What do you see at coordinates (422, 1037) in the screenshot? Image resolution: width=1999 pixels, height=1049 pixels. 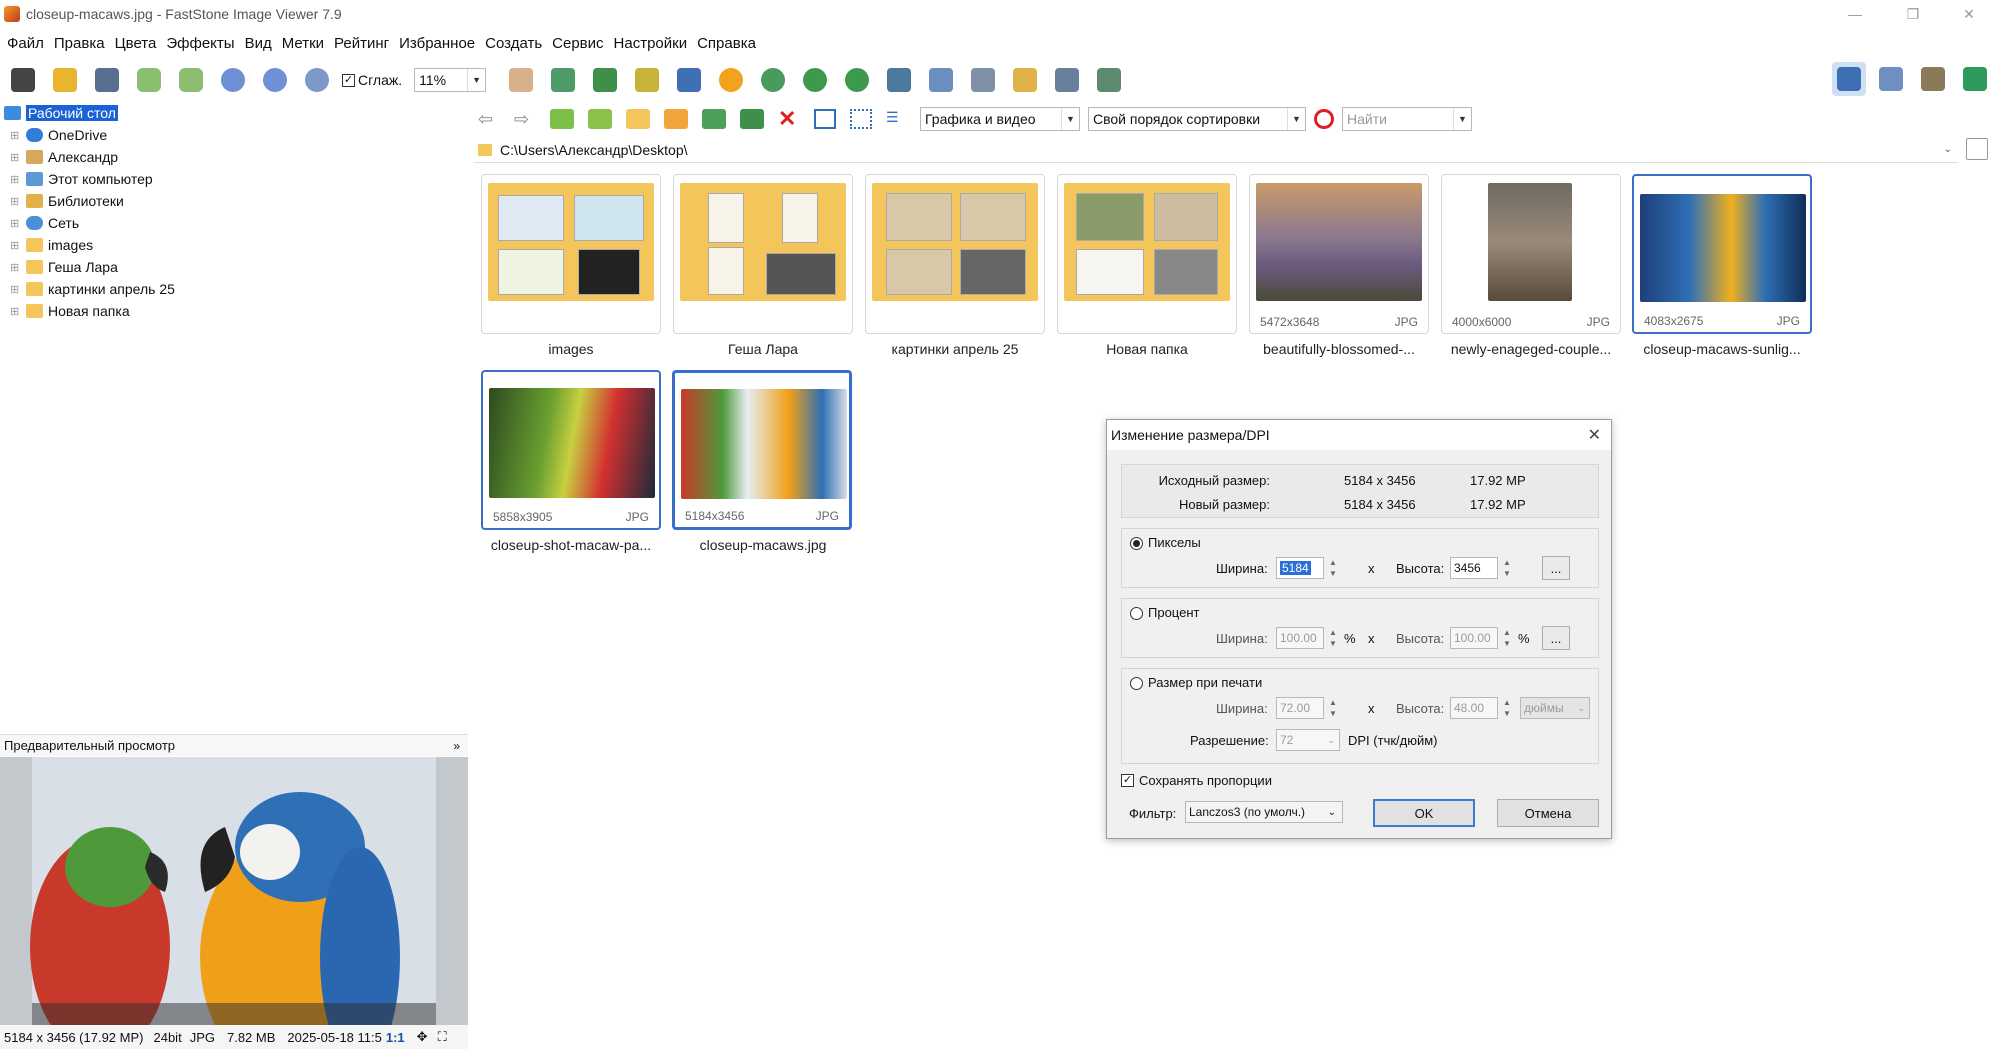 I see `fit-icon: ✥` at bounding box center [422, 1037].